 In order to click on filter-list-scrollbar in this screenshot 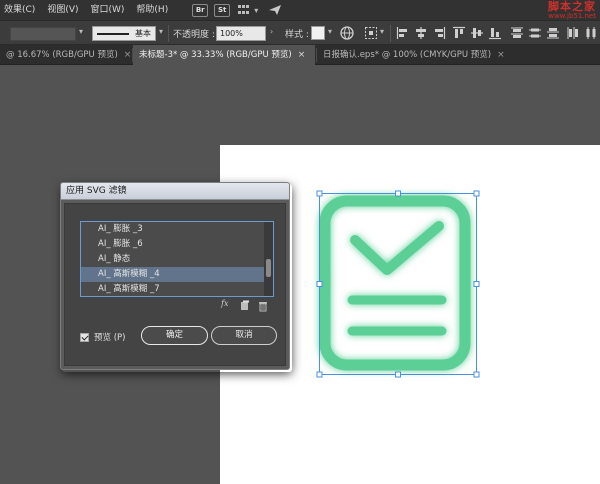, I will do `click(268, 259)`.